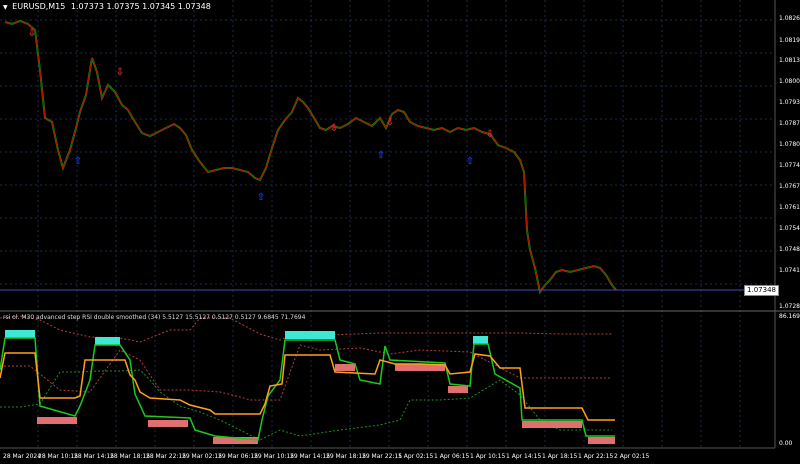  What do you see at coordinates (452, 456) in the screenshot?
I see `time-label: 1 Apr 06:15` at bounding box center [452, 456].